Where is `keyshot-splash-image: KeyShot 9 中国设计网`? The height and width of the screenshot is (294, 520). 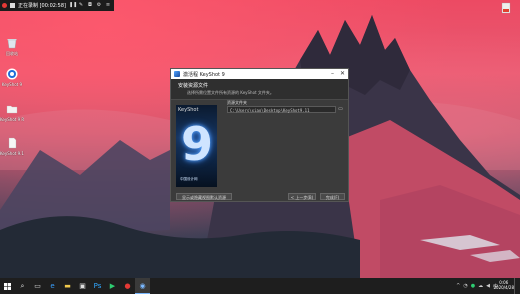 keyshot-splash-image: KeyShot 9 中国设计网 is located at coordinates (196, 146).